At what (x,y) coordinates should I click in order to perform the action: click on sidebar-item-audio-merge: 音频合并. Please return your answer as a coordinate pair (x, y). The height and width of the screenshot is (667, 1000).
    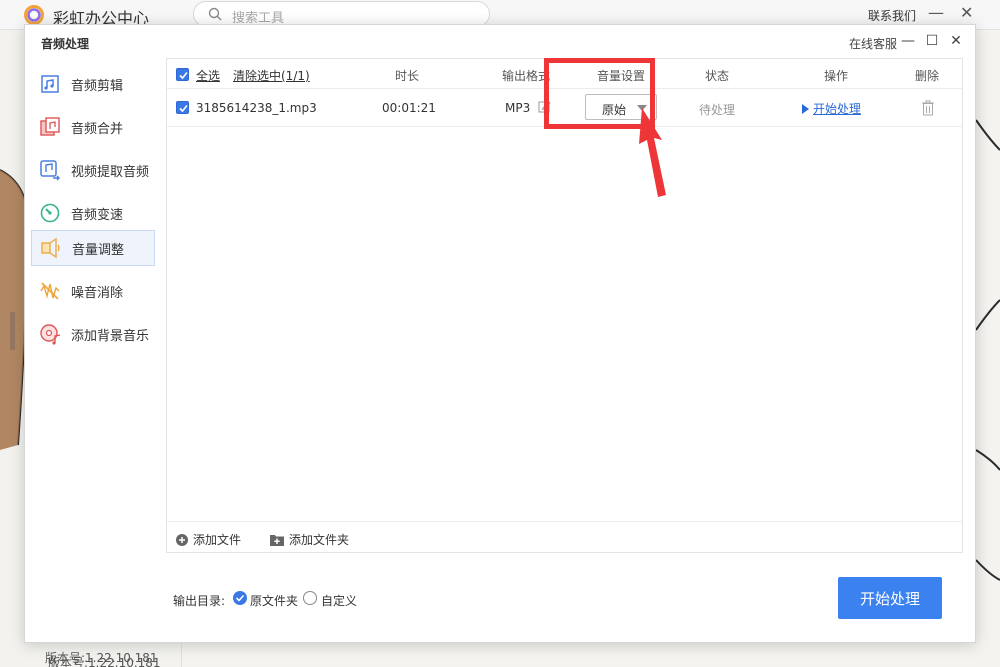
    Looking at the image, I should click on (93, 127).